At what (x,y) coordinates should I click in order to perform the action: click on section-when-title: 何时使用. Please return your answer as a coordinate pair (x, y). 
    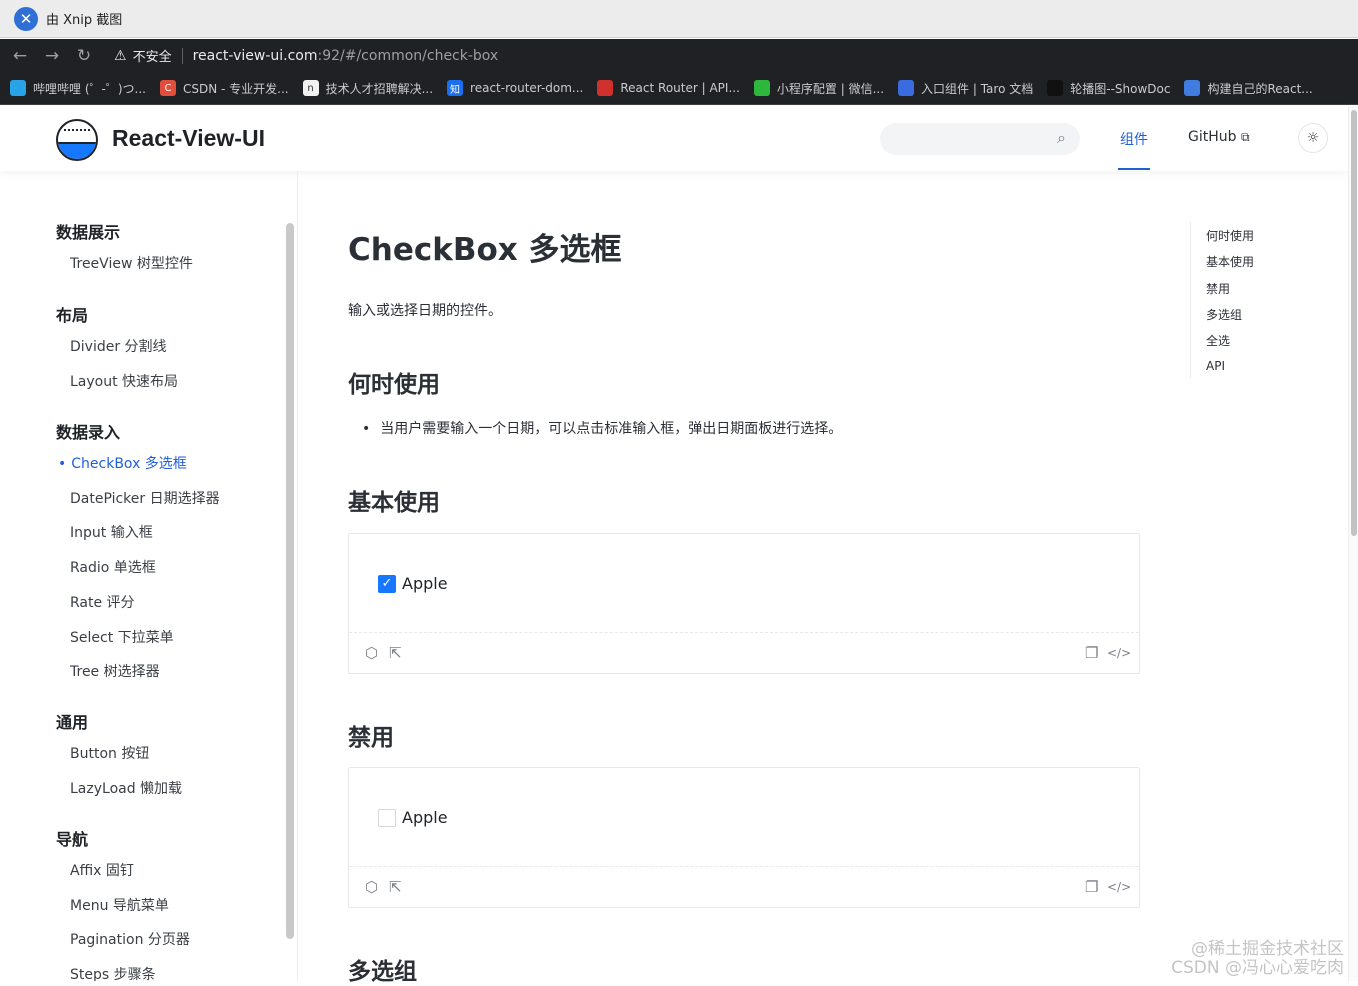
    Looking at the image, I should click on (394, 385).